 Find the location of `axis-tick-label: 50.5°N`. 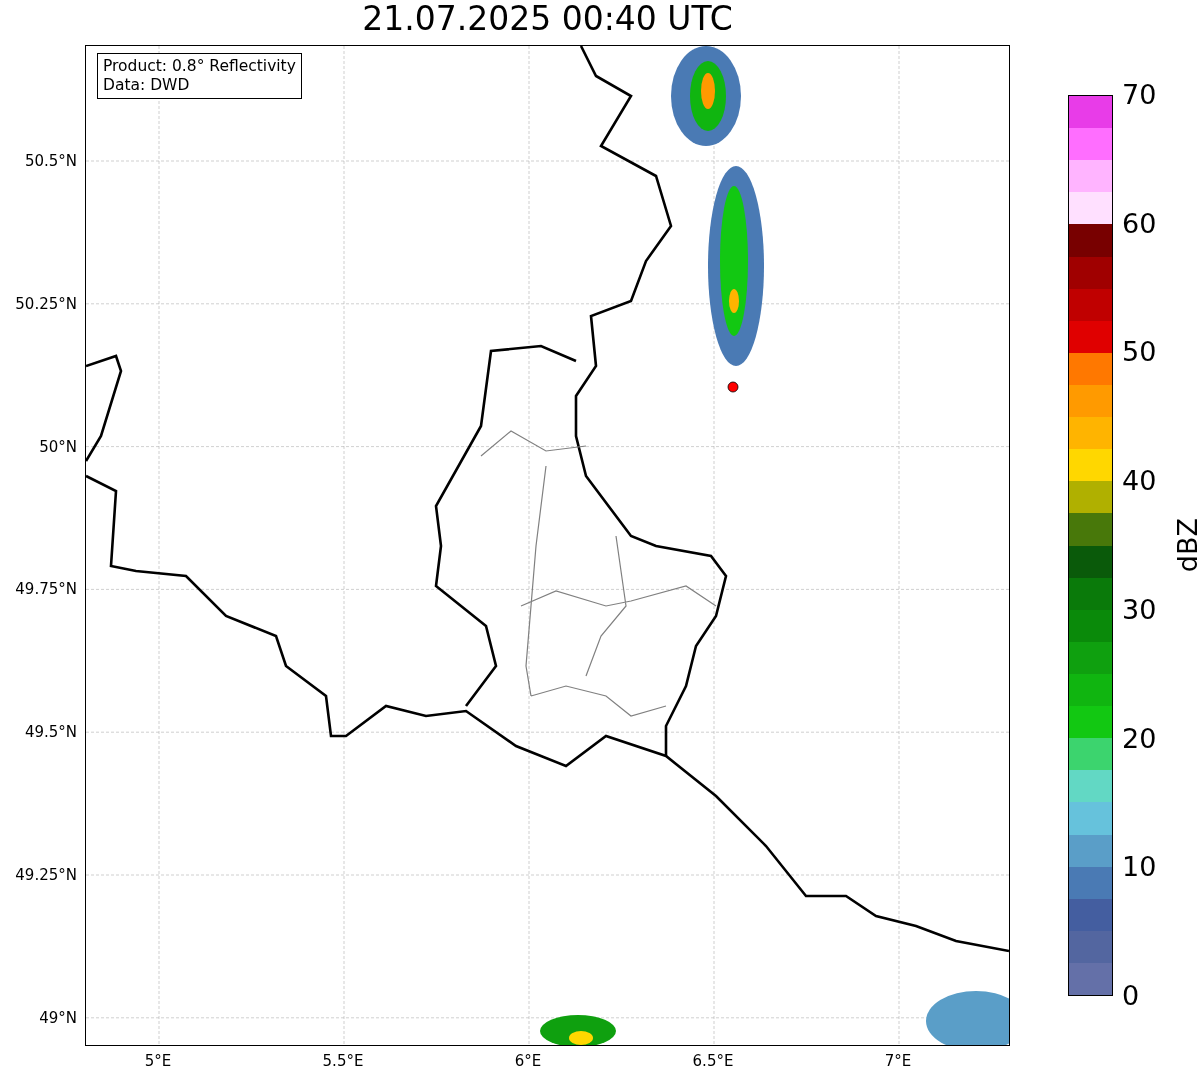

axis-tick-label: 50.5°N is located at coordinates (50, 161).